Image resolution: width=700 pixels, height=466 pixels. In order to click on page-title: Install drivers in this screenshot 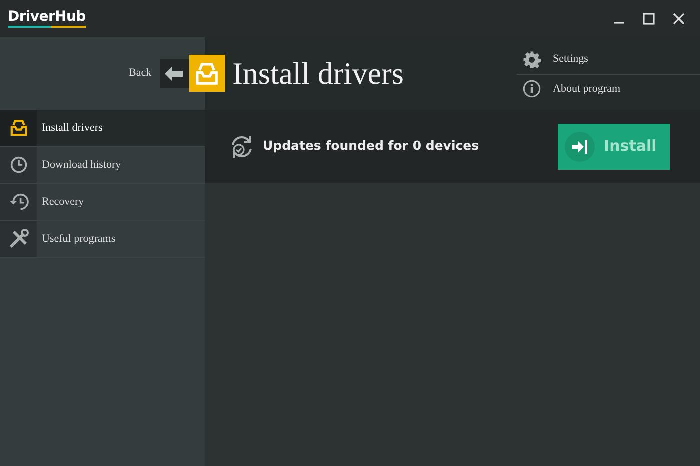, I will do `click(318, 73)`.